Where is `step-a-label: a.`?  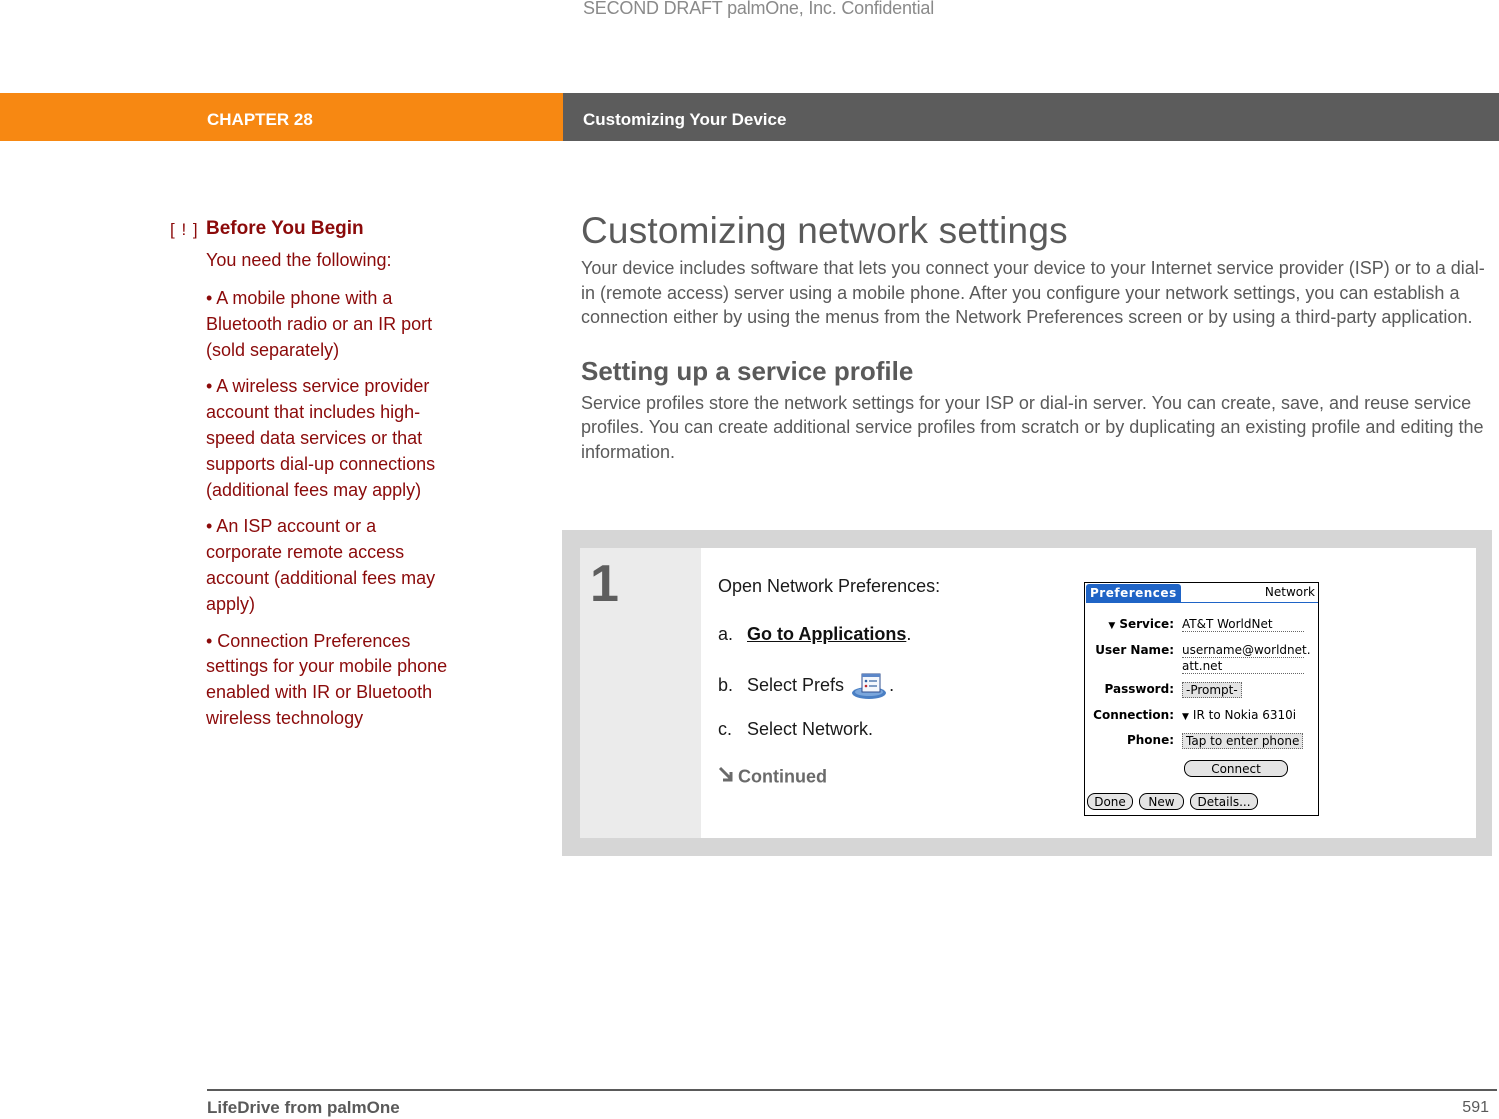 step-a-label: a. is located at coordinates (726, 633).